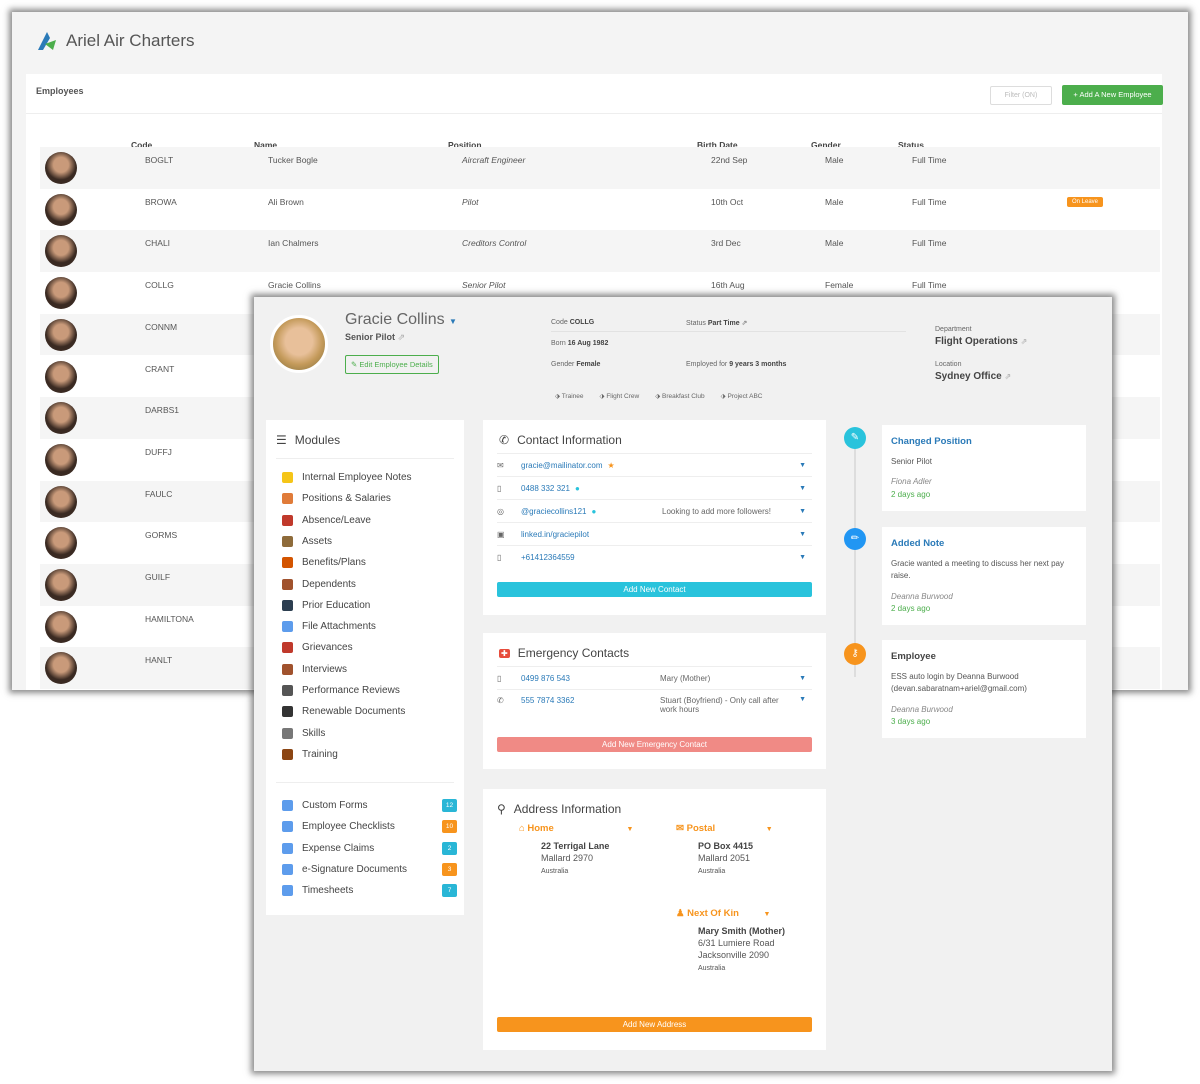  Describe the element at coordinates (984, 657) in the screenshot. I see `timeline-title: Employee` at that location.